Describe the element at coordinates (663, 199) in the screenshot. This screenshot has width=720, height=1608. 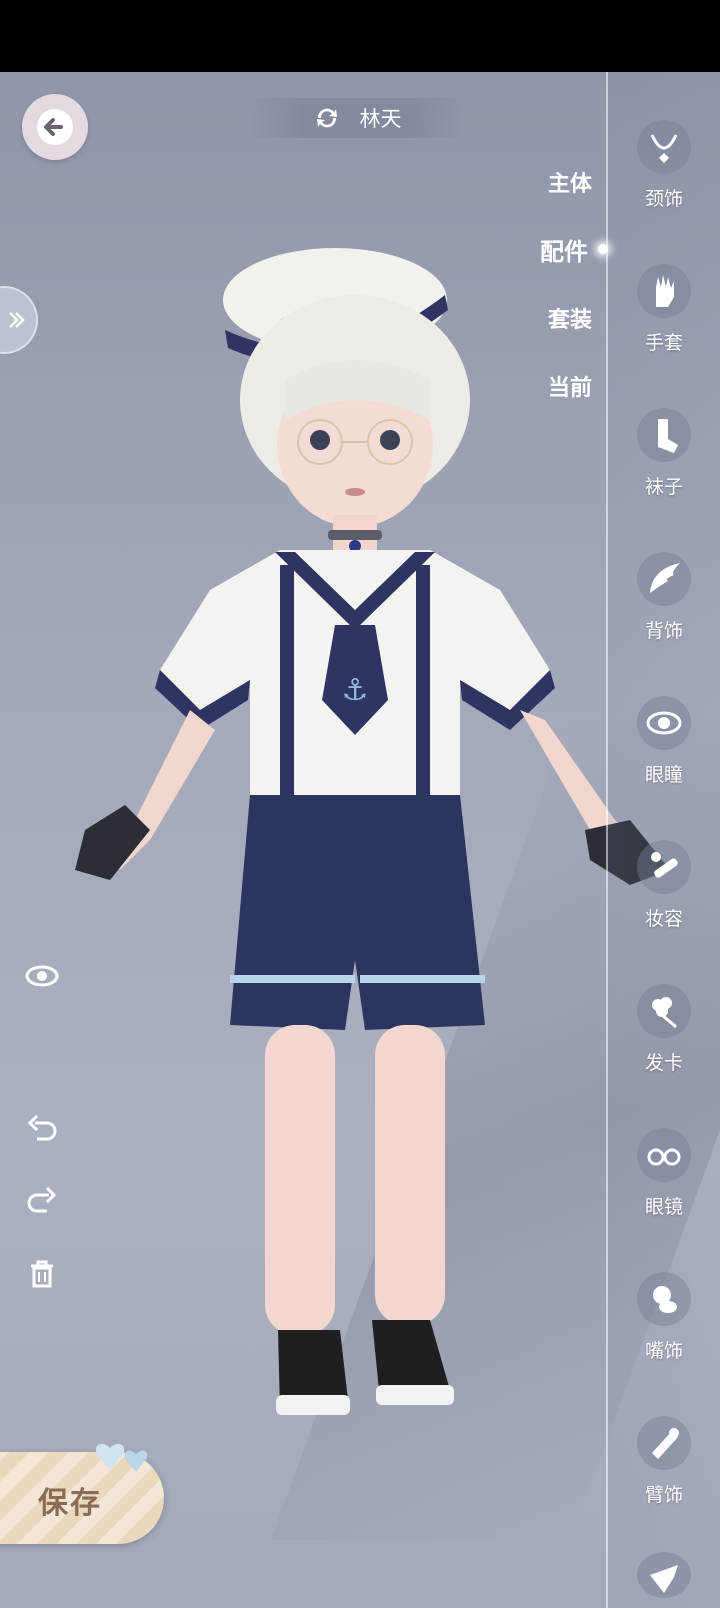
I see `slot-label: 颈饰` at that location.